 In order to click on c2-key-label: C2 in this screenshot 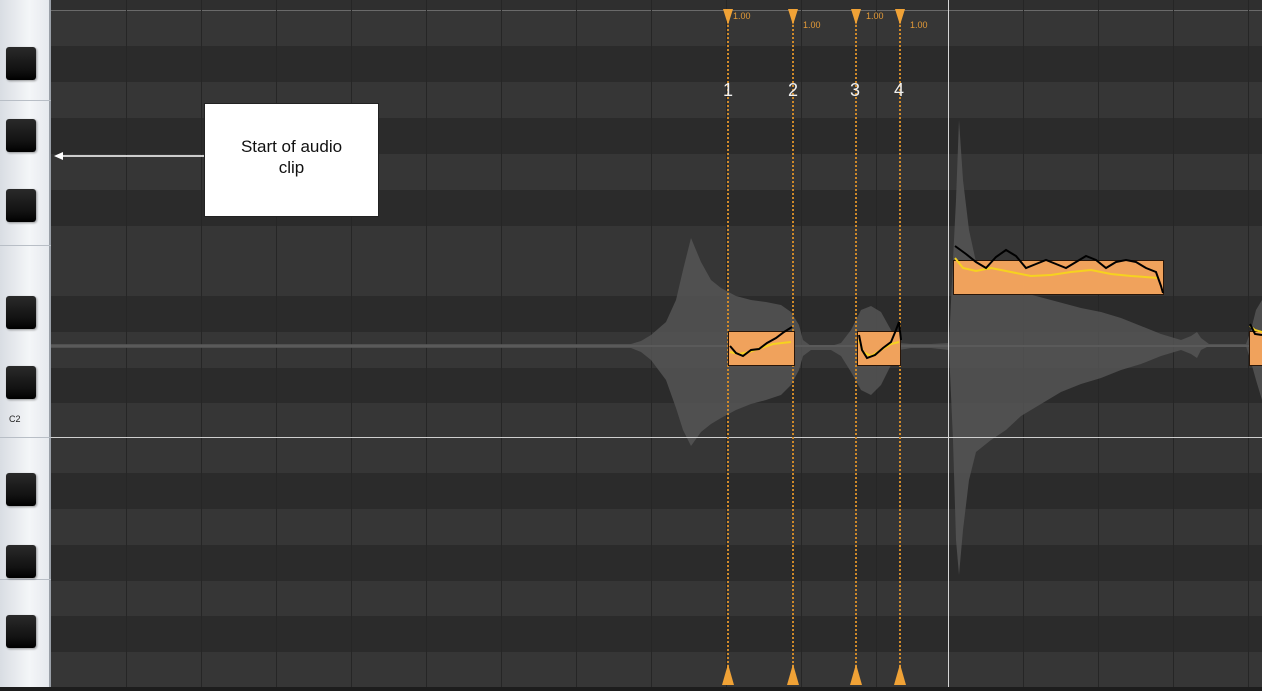, I will do `click(15, 419)`.